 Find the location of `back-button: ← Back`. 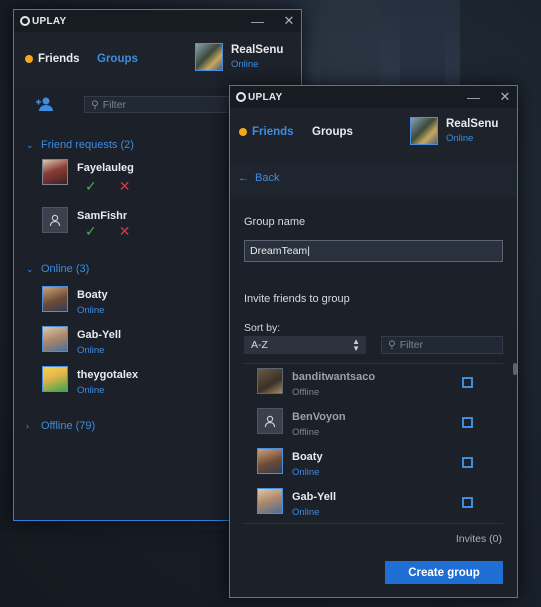

back-button: ← Back is located at coordinates (258, 178).